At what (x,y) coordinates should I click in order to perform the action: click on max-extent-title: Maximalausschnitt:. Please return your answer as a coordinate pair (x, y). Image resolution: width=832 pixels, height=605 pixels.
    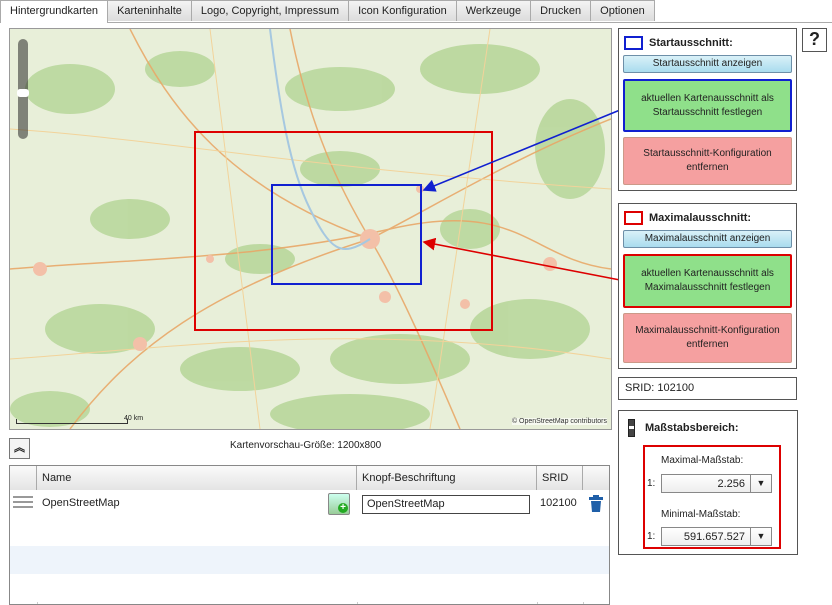
    Looking at the image, I should click on (710, 218).